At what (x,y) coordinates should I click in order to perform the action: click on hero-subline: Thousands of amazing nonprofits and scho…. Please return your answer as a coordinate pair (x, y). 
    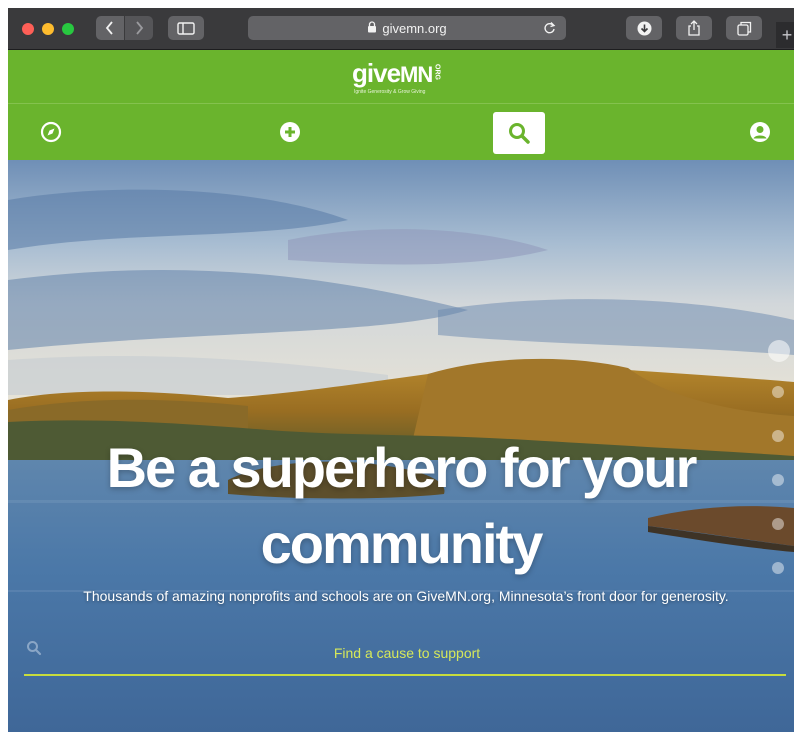
    Looking at the image, I should click on (406, 596).